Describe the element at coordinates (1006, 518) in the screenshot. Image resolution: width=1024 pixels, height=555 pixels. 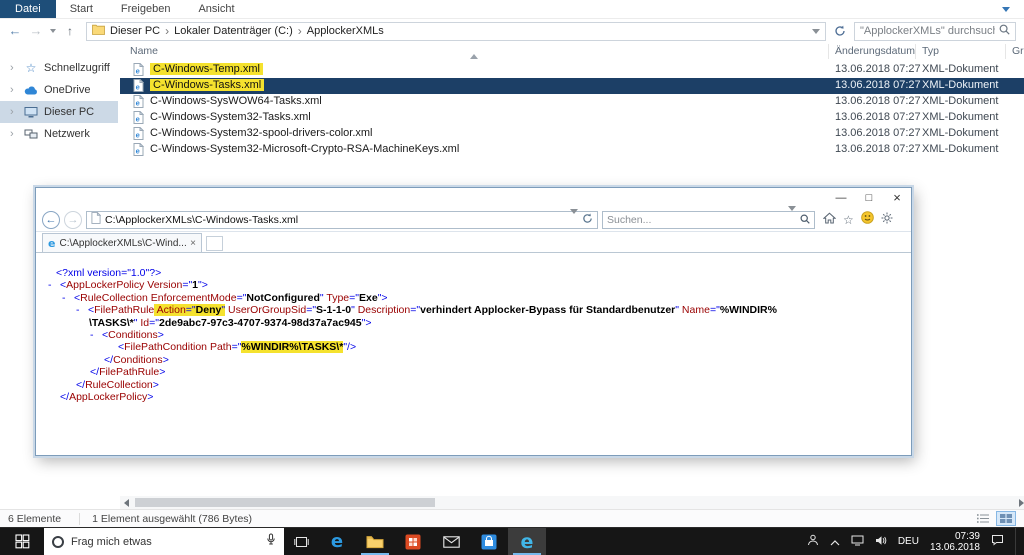
I see `thumbnail-view-icon` at that location.